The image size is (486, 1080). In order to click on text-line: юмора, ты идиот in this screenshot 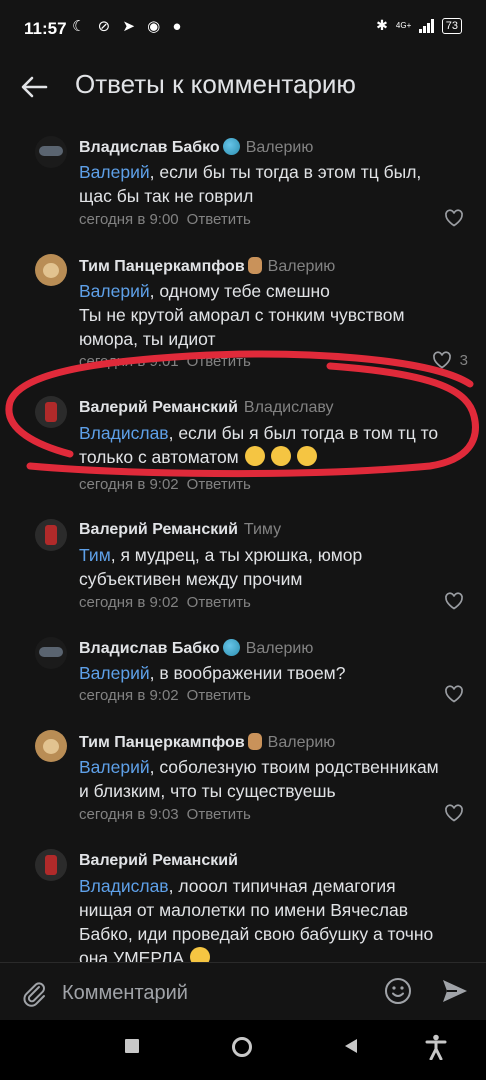, I will do `click(147, 339)`.